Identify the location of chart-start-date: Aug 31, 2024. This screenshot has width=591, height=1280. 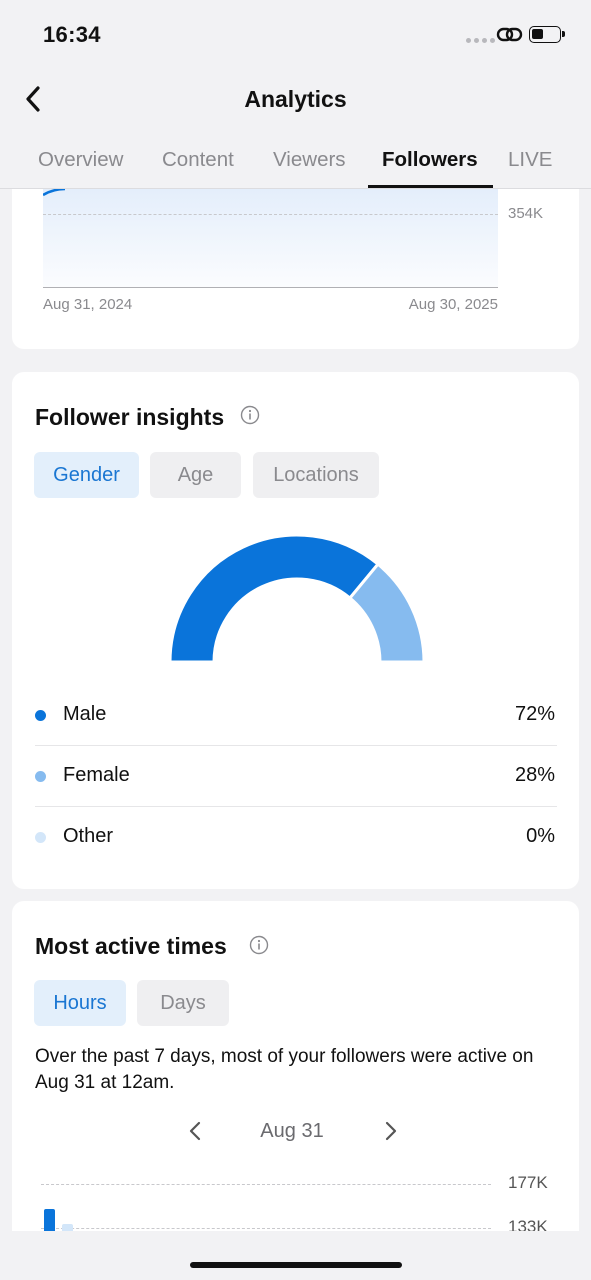
(88, 304).